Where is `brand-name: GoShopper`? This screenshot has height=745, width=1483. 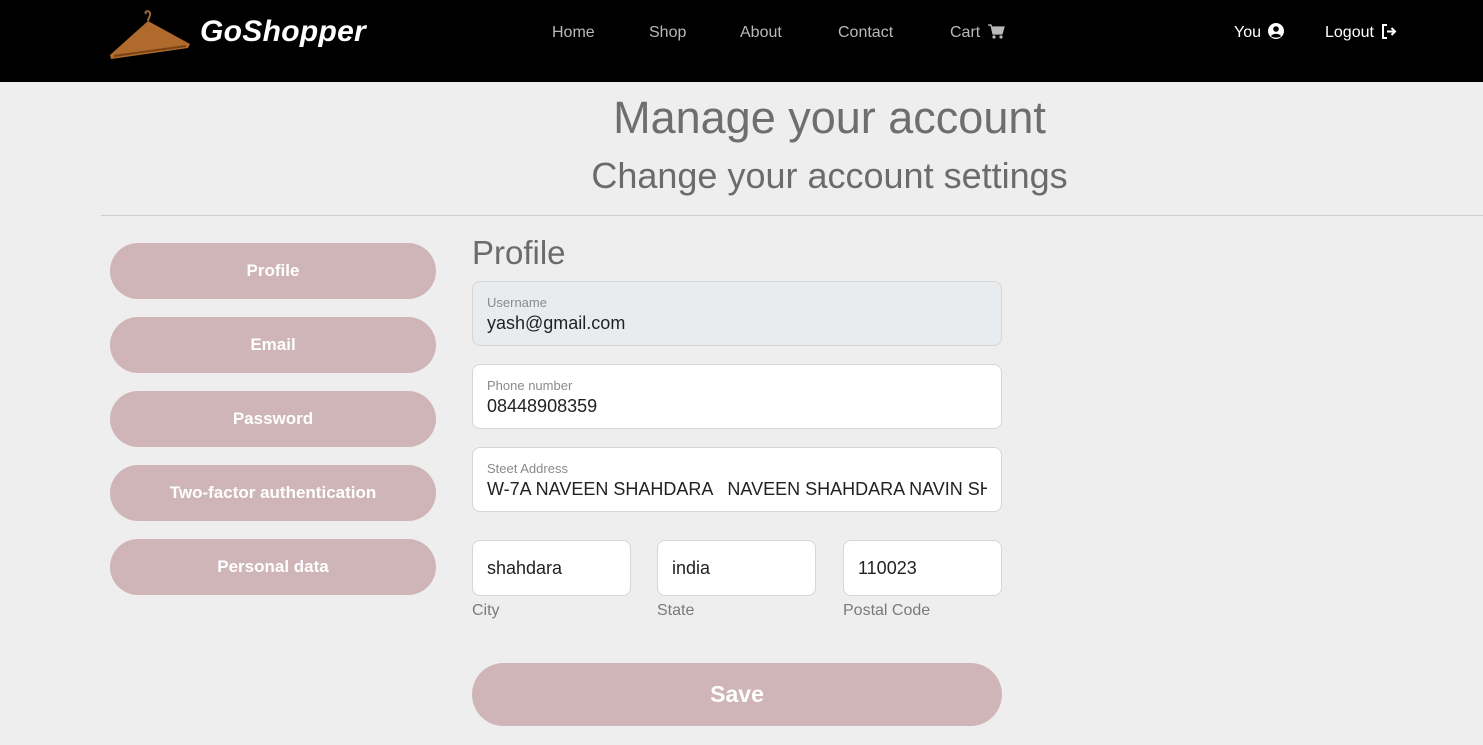 brand-name: GoShopper is located at coordinates (283, 31).